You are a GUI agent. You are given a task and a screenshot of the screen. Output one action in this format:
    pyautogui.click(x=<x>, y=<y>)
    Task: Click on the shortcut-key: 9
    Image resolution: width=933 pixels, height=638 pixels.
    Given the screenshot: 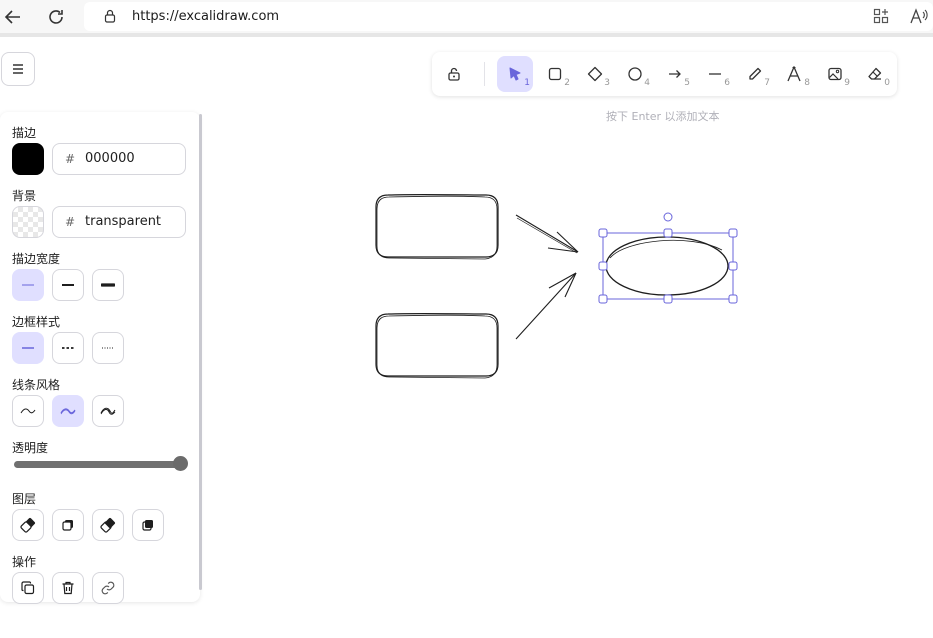 What is the action you would take?
    pyautogui.click(x=847, y=83)
    